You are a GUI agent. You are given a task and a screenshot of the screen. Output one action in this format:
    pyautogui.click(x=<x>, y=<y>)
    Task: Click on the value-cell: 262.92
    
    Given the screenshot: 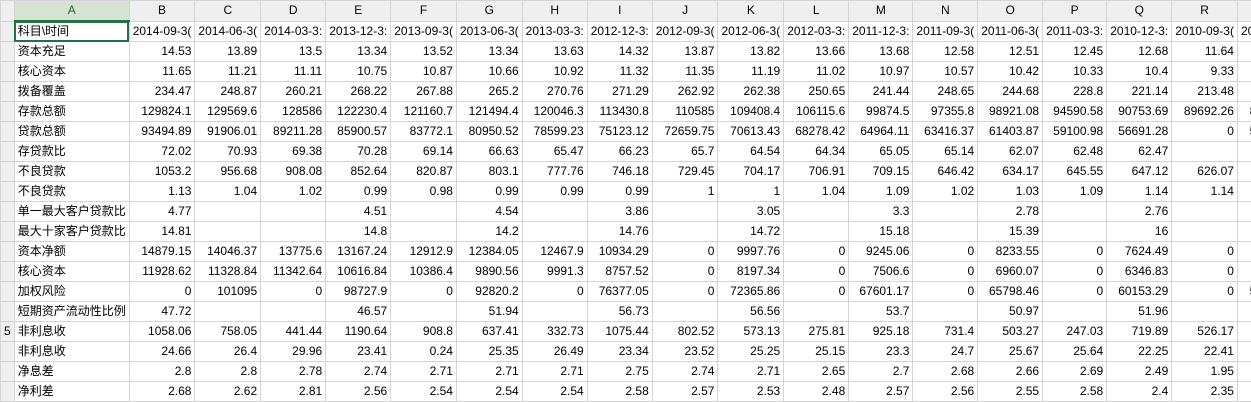 What is the action you would take?
    pyautogui.click(x=685, y=91)
    